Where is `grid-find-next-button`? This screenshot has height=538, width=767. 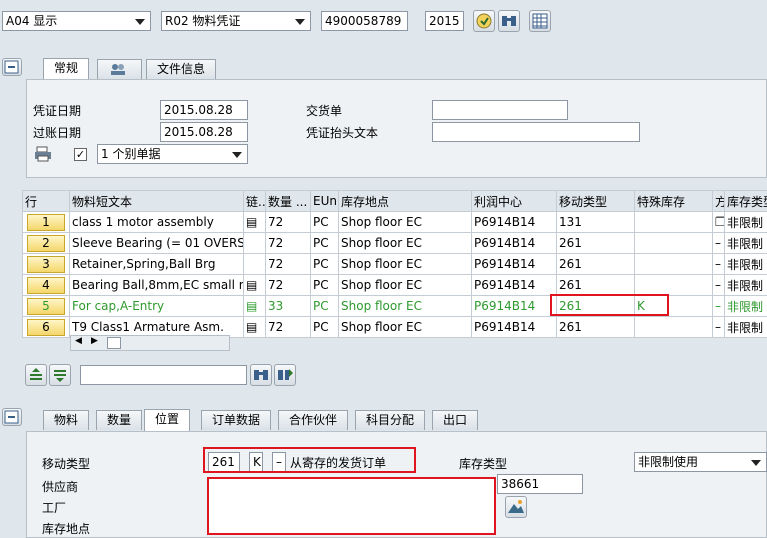
grid-find-next-button is located at coordinates (285, 375).